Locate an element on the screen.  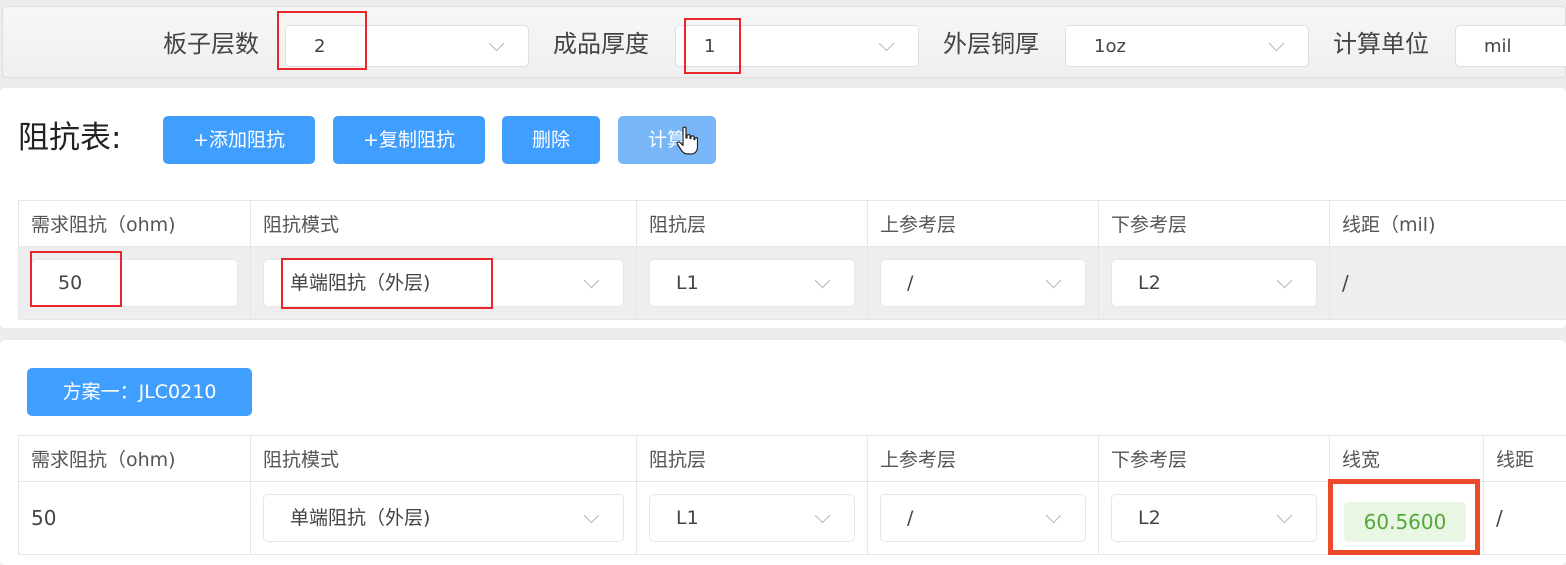
column-header-line-spacing: 线距（mil) is located at coordinates (1447, 223).